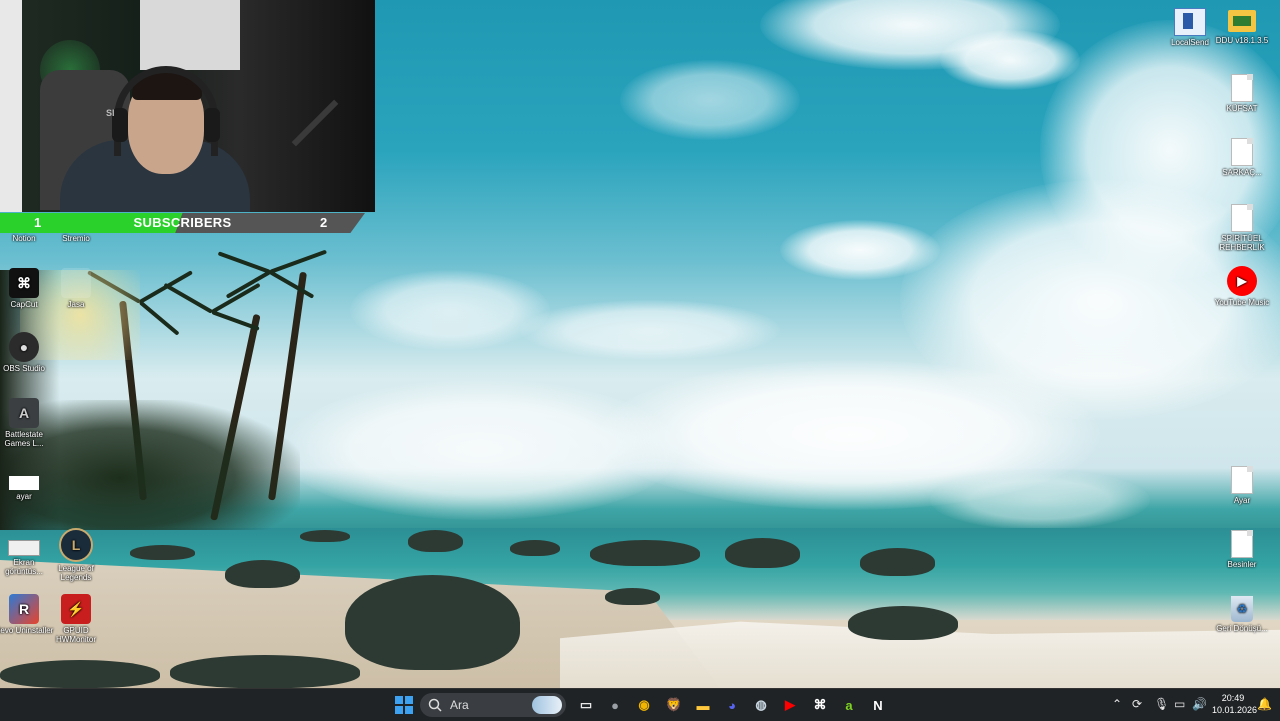 The height and width of the screenshot is (721, 1280). Describe the element at coordinates (75, 635) in the screenshot. I see `desktop-icon-label: GPUID HWMonitor` at that location.